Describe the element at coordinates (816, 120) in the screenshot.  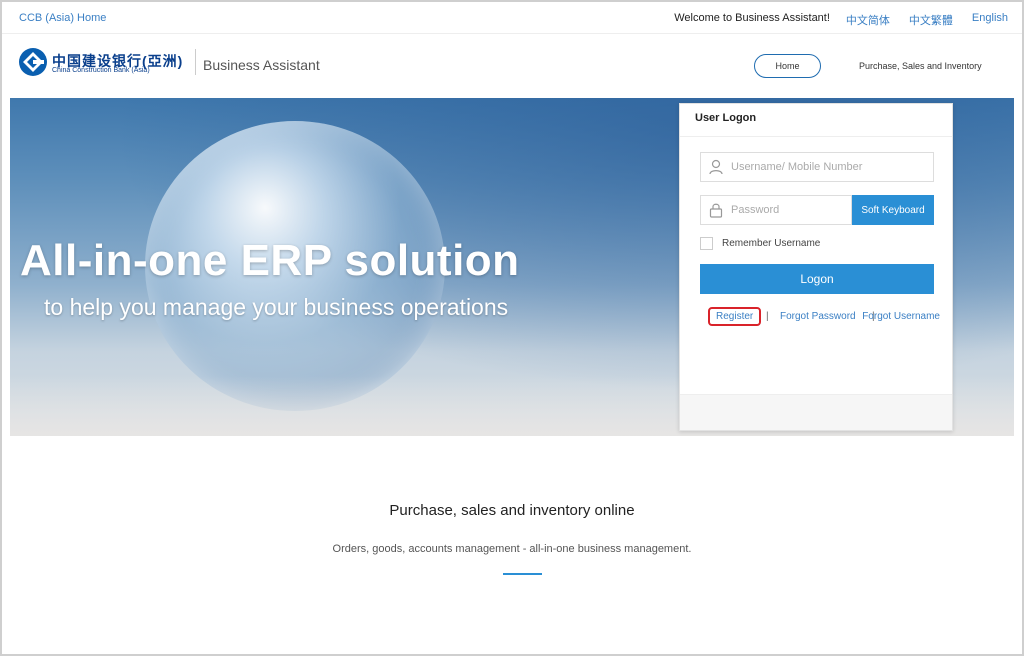
I see `logon-panel-title: User Logon` at that location.